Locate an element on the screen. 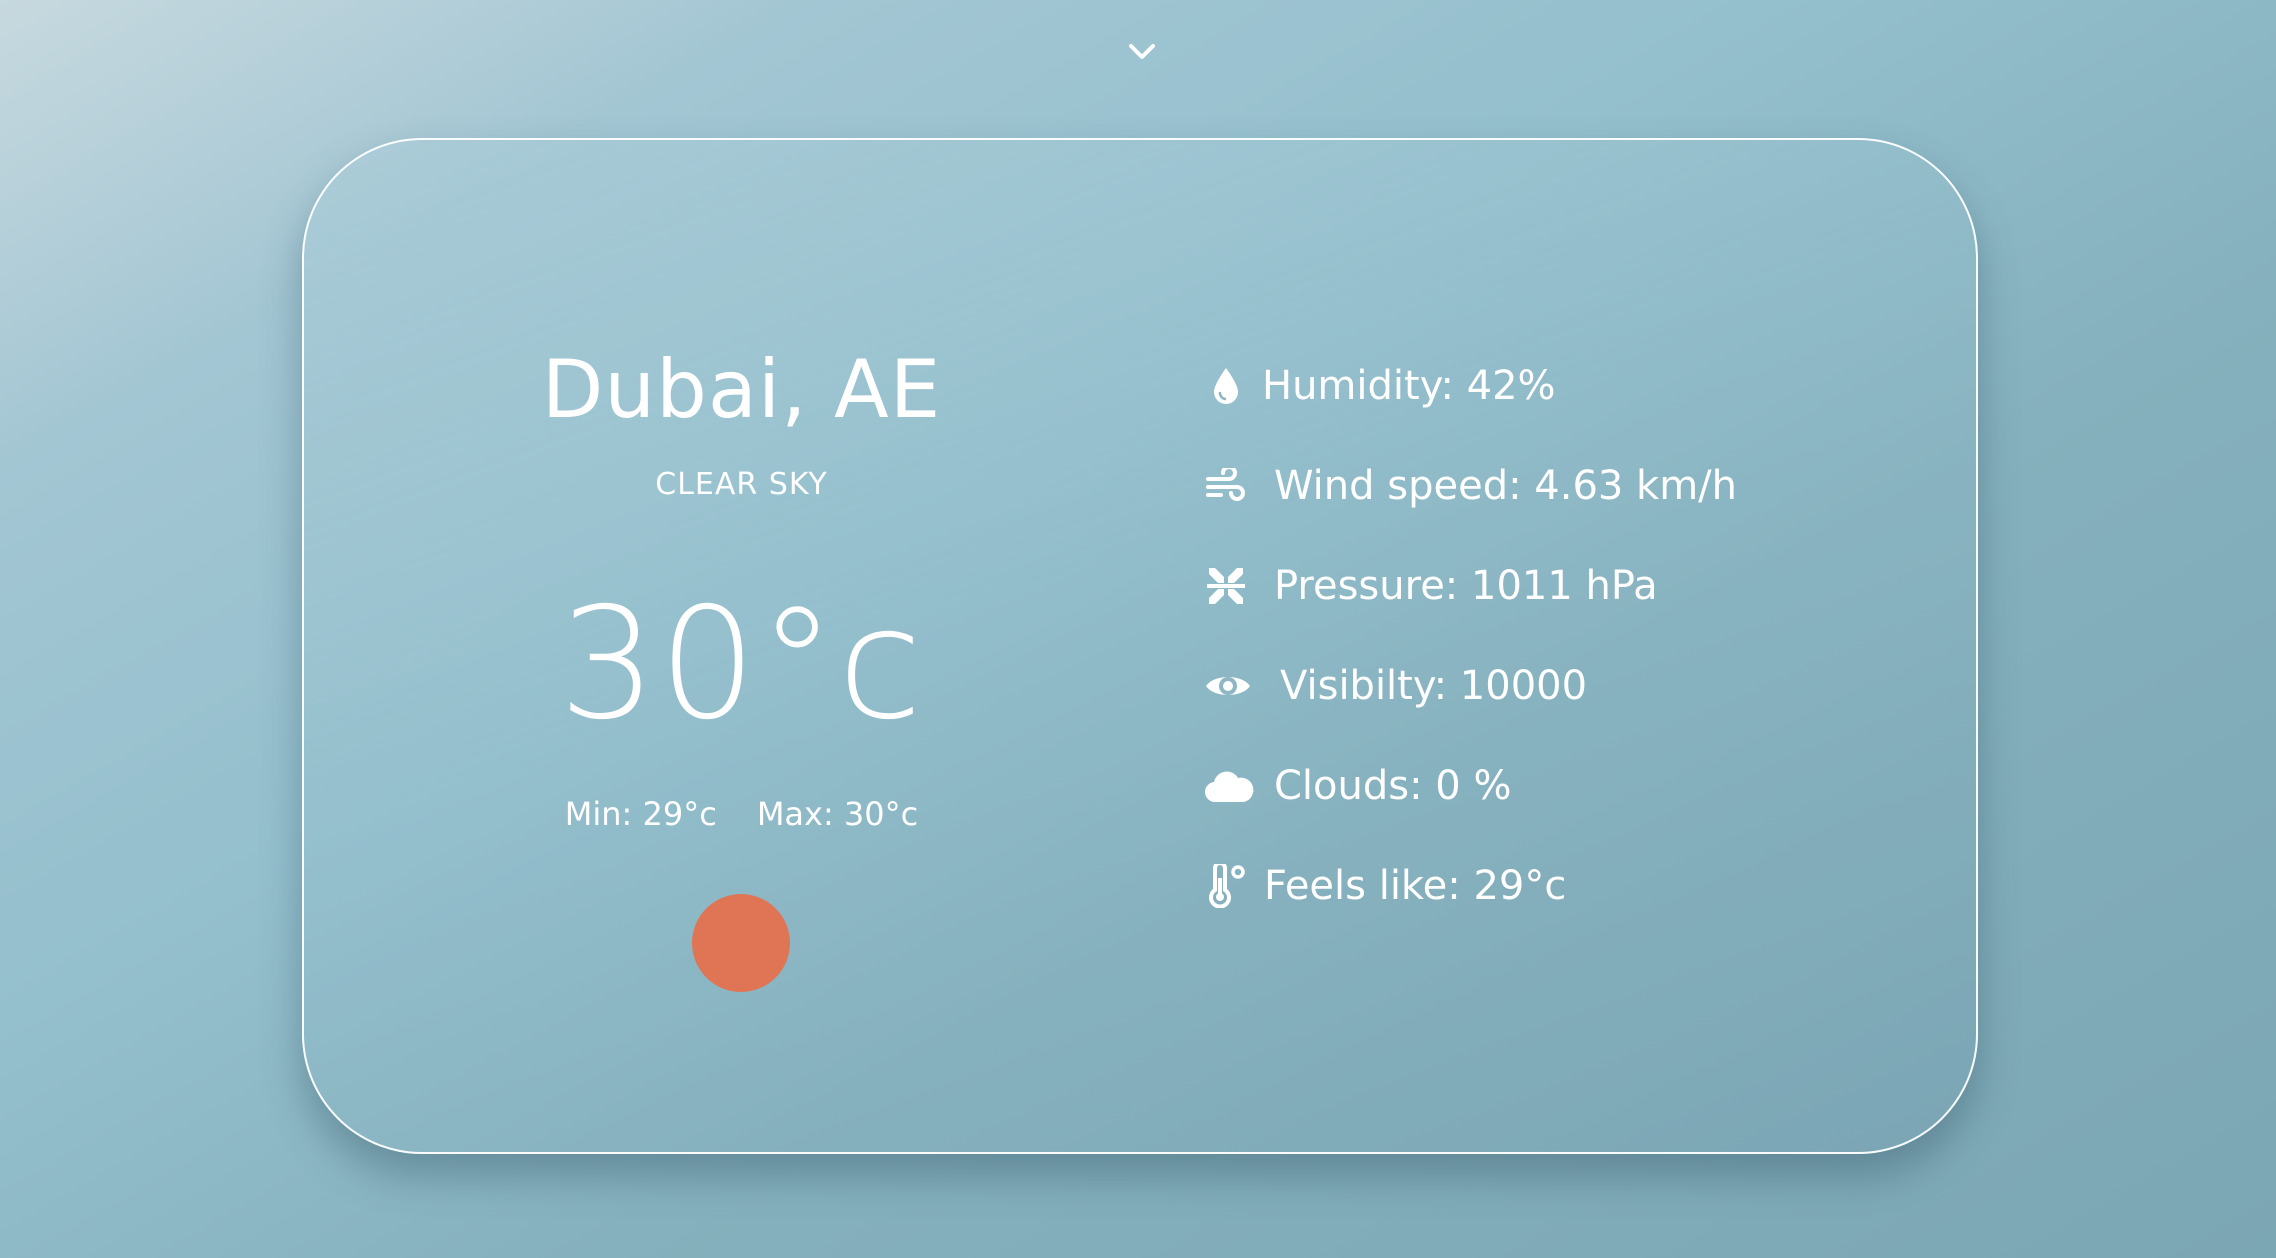 The width and height of the screenshot is (2276, 1258). visibility-label: Visibilty: 10000 is located at coordinates (1434, 686).